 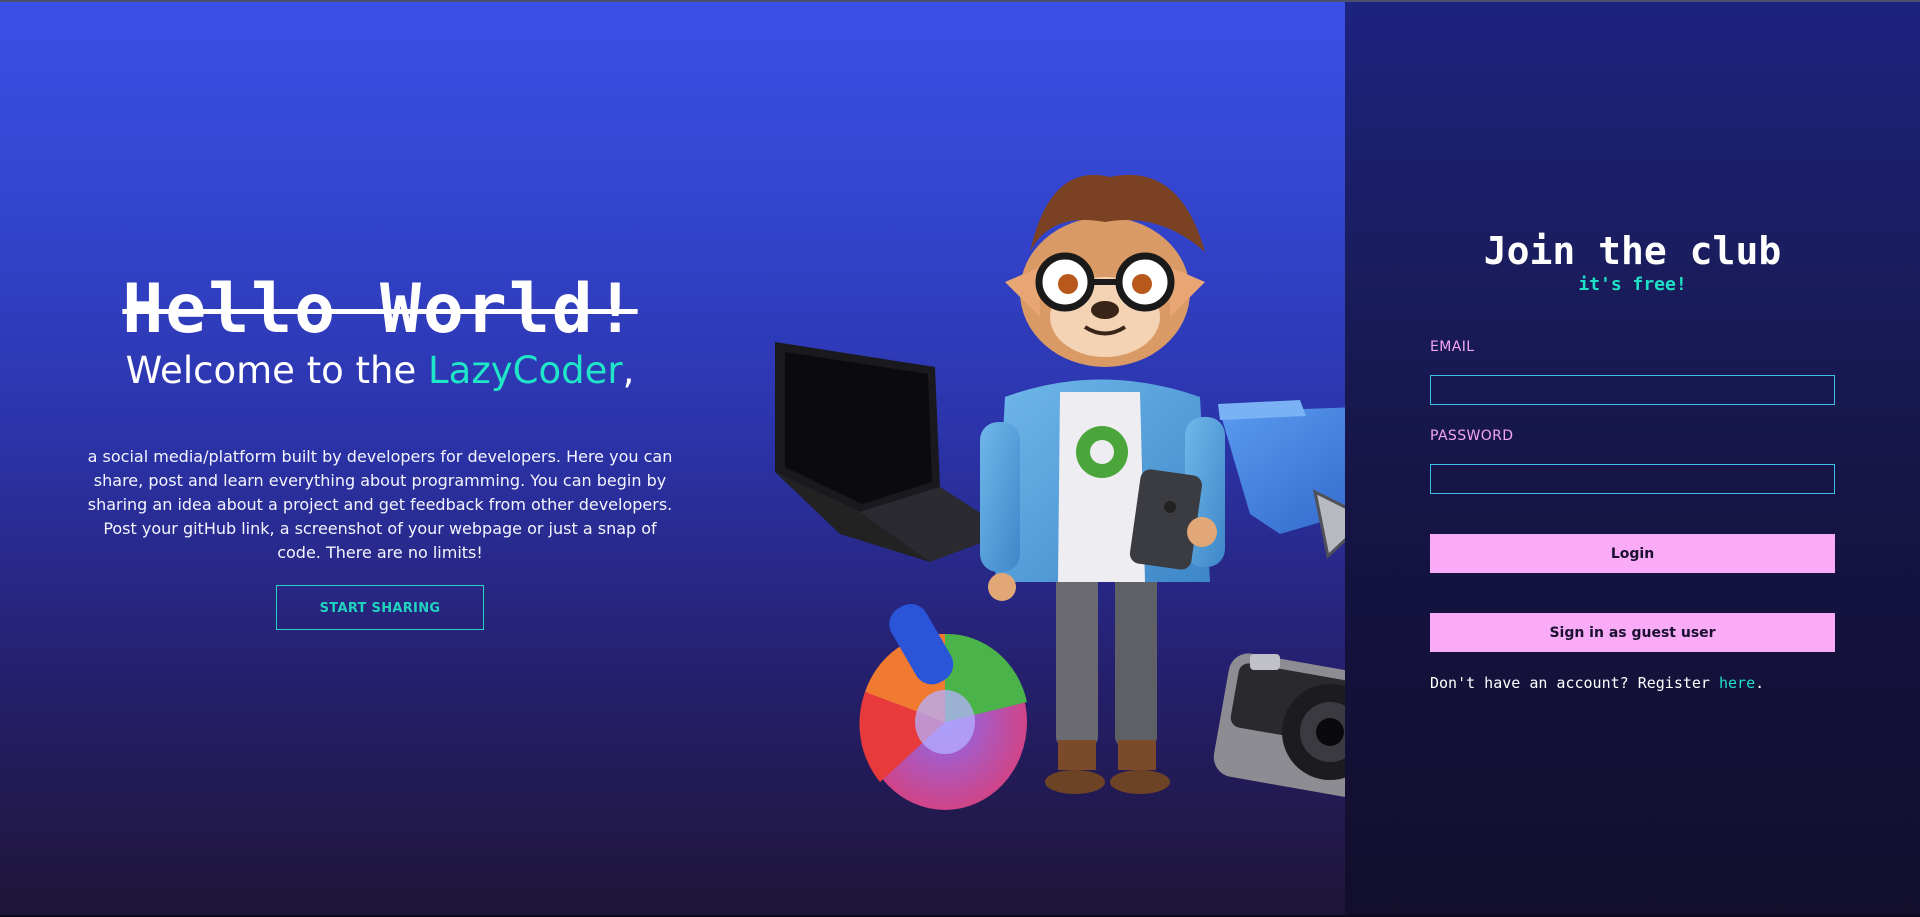 I want to click on register-link: here, so click(x=1737, y=683).